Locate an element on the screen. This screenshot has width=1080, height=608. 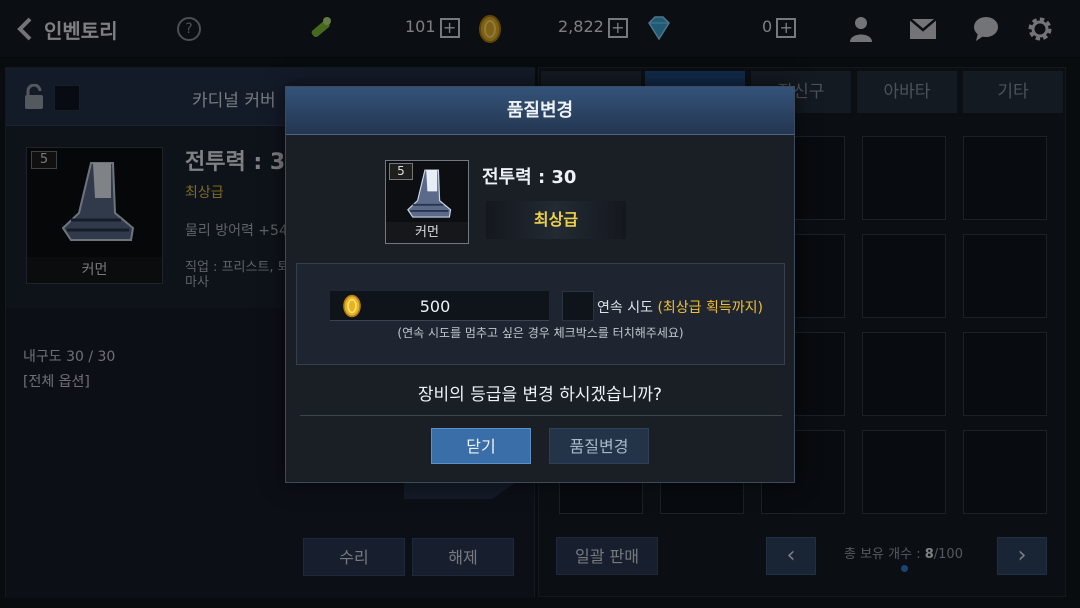
boot-item-icon is located at coordinates (428, 198).